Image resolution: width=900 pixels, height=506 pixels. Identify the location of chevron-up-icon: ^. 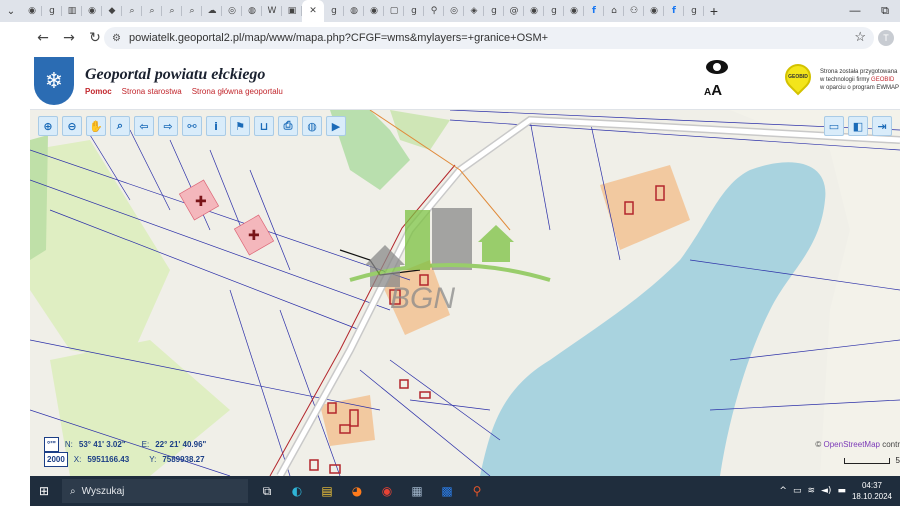
(783, 491).